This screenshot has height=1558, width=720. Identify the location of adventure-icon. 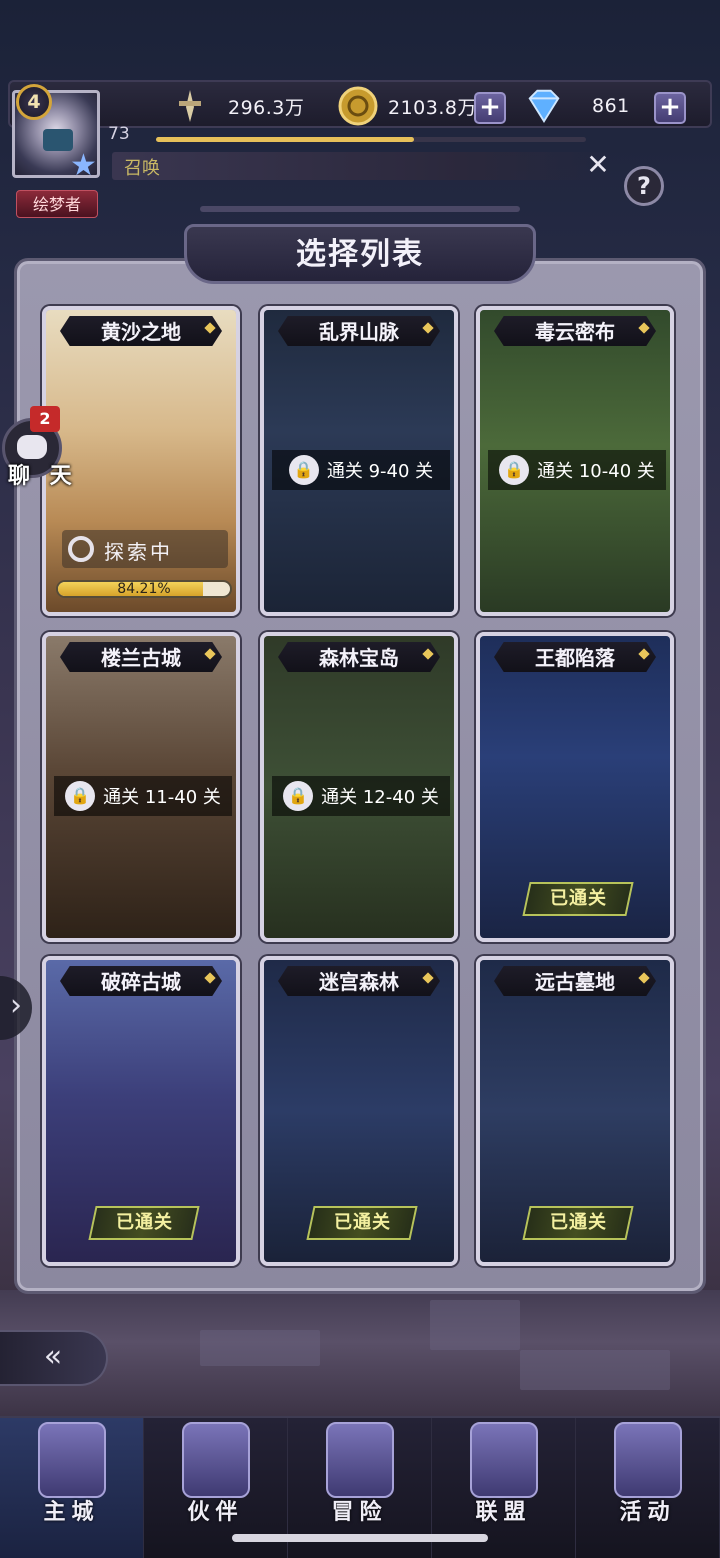
(360, 1460).